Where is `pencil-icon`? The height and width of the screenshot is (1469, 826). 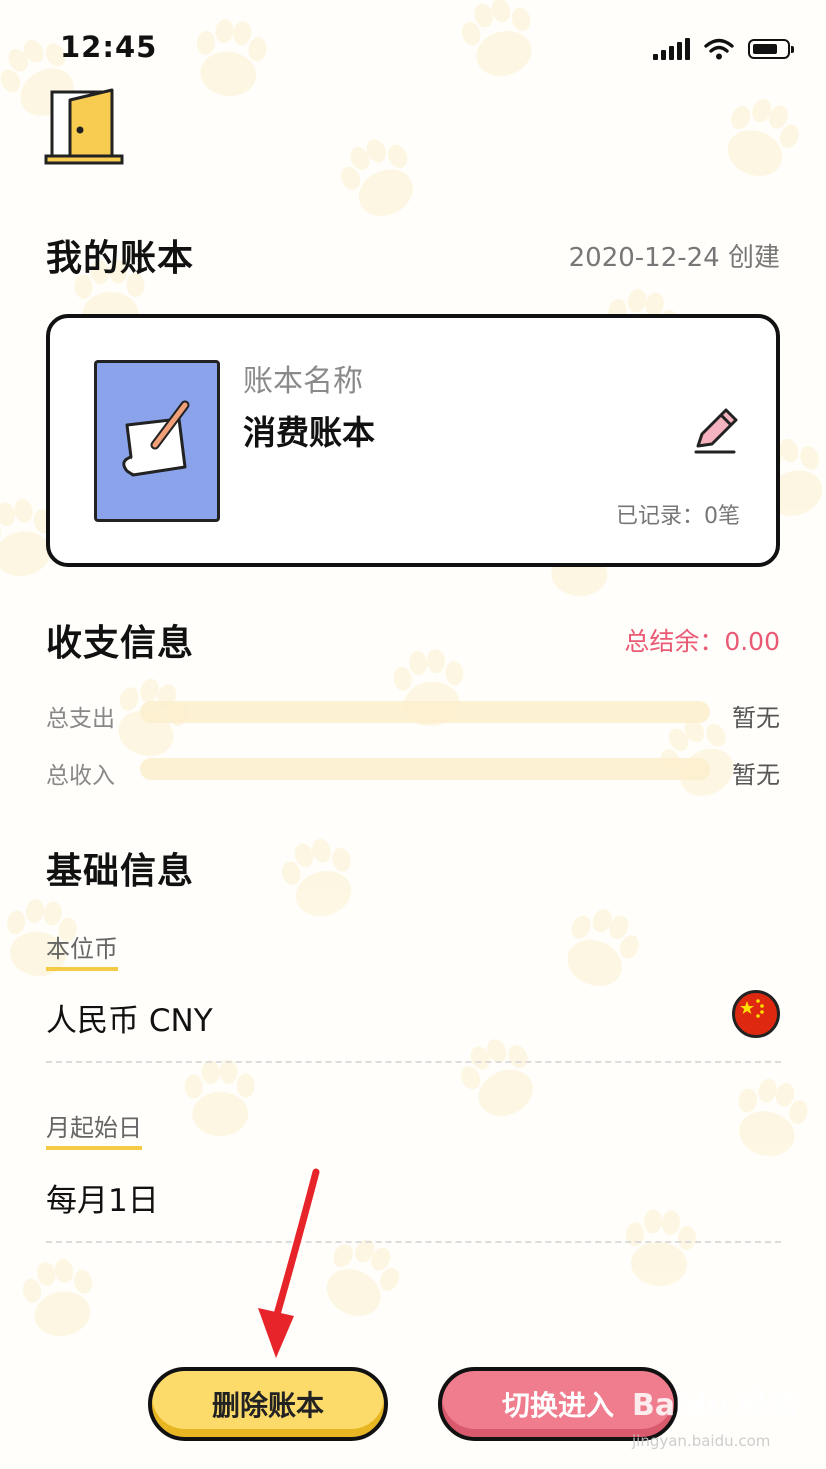
pencil-icon is located at coordinates (716, 430).